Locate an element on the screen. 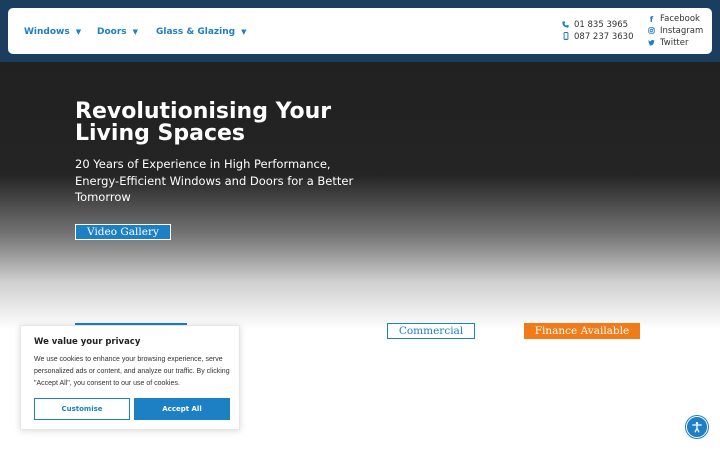  nav-card: Windows ▼ Doors ▼ Glass & Glazing ▼ is located at coordinates (360, 31).